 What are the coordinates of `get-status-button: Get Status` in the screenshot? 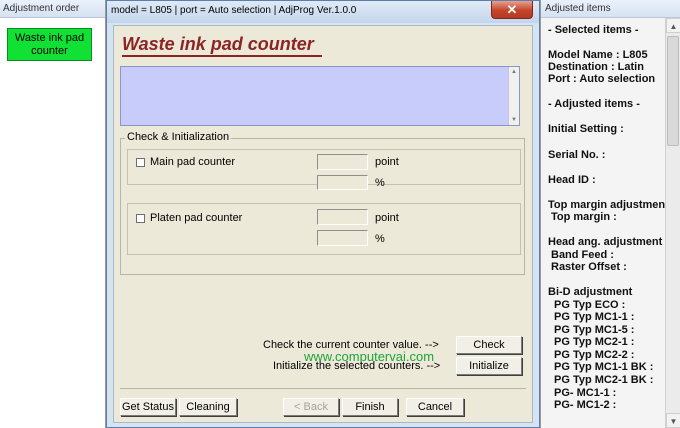 It's located at (148, 407).